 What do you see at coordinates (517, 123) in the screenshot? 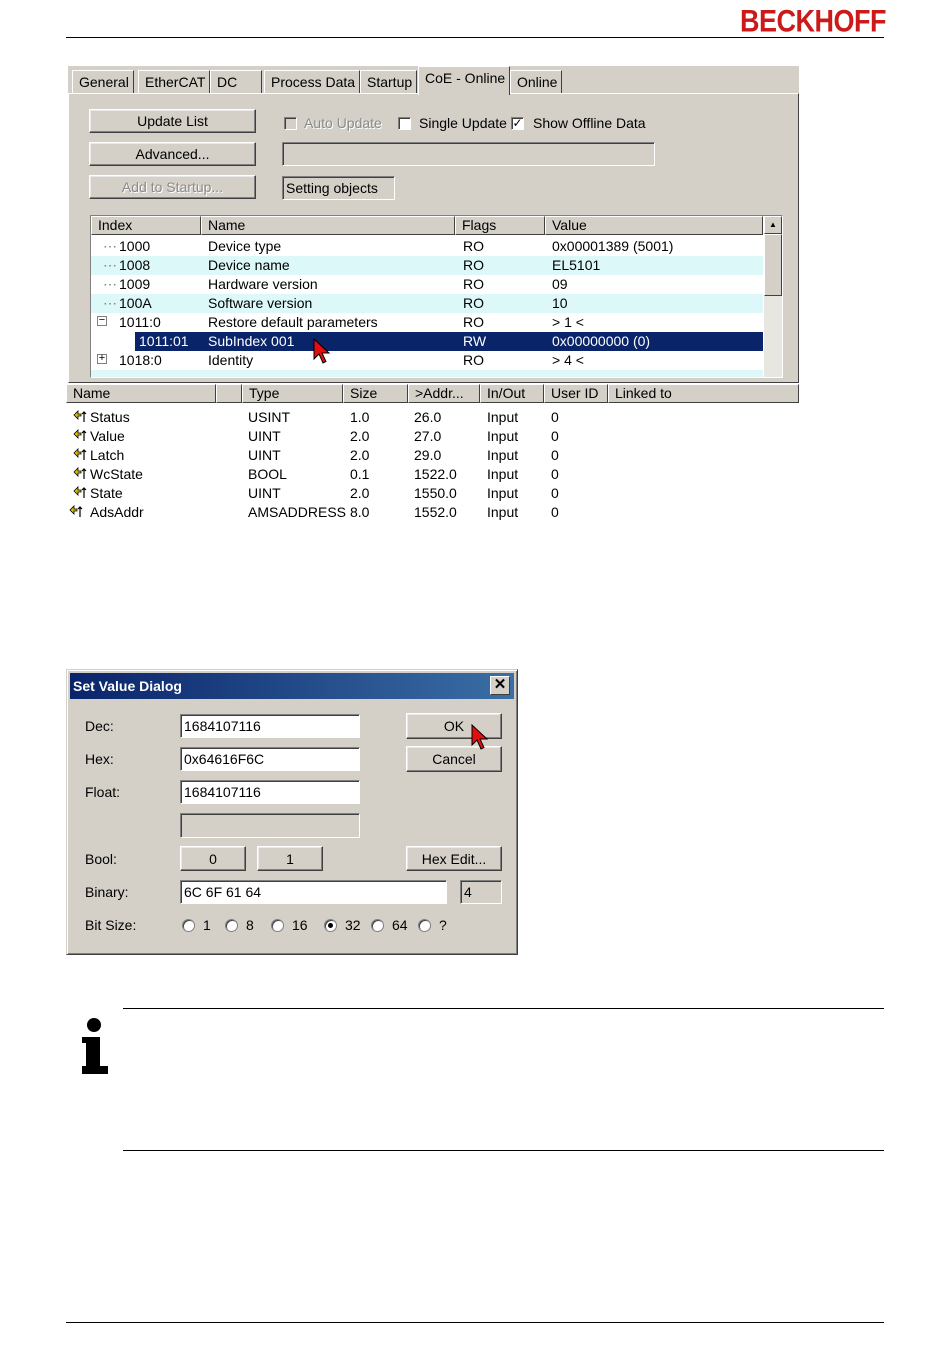
I see `show-offline-checkbox: ✓` at bounding box center [517, 123].